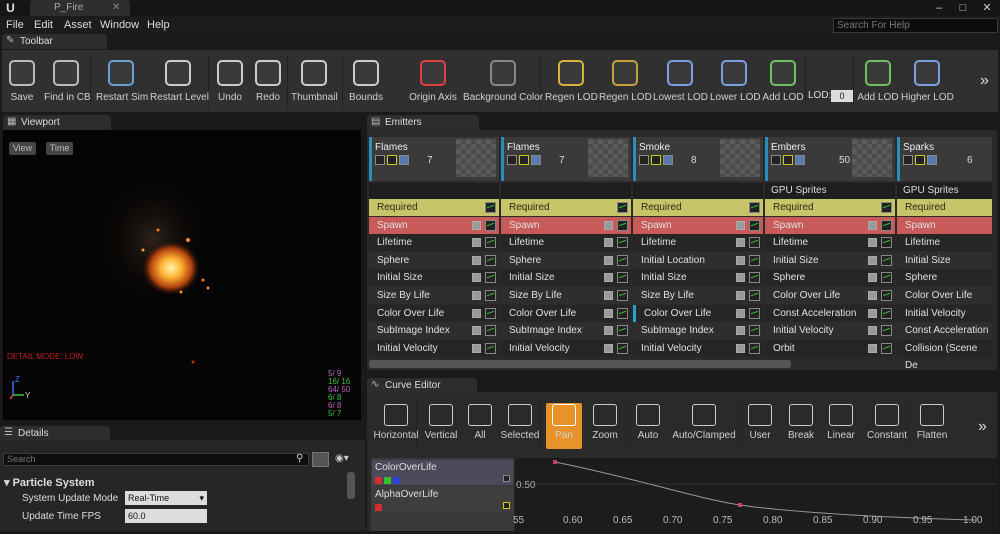  What do you see at coordinates (119, 25) in the screenshot?
I see `menu-window: Window` at bounding box center [119, 25].